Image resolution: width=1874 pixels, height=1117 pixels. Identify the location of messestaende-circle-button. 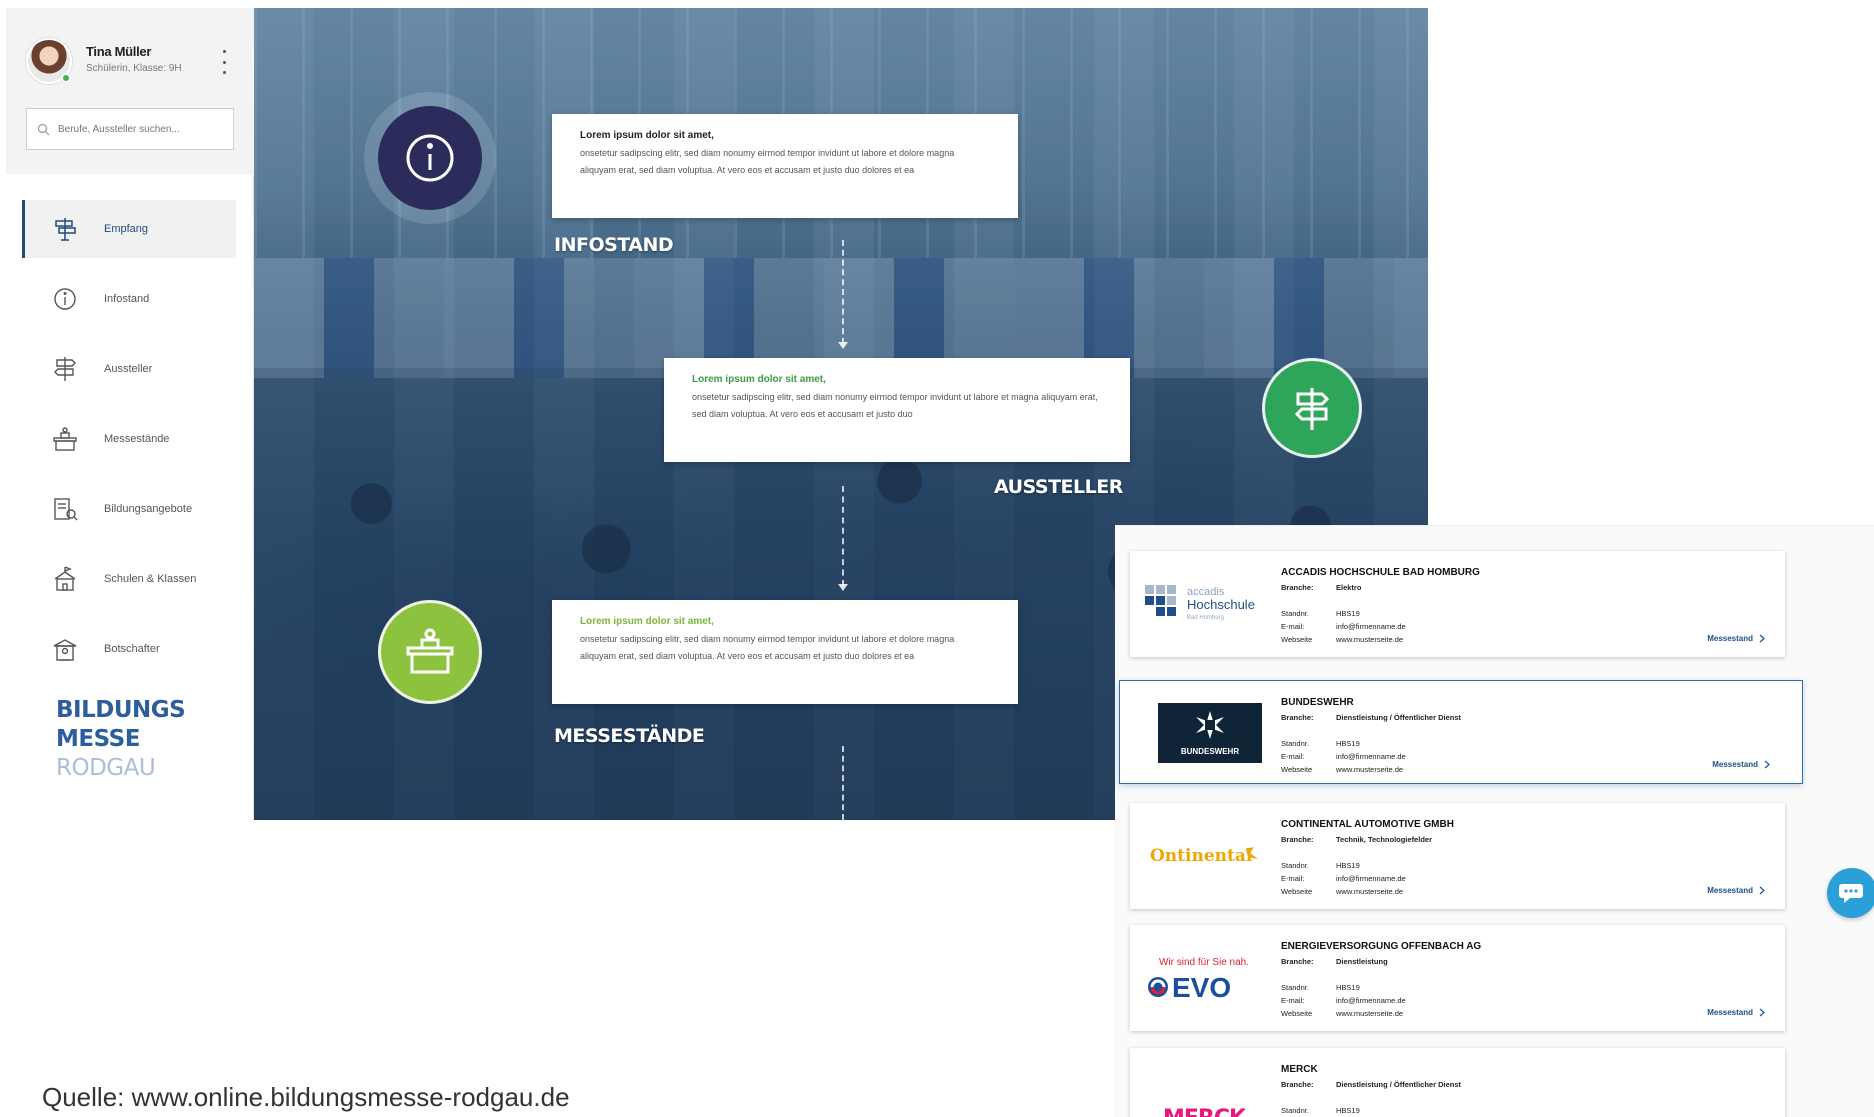
(430, 652).